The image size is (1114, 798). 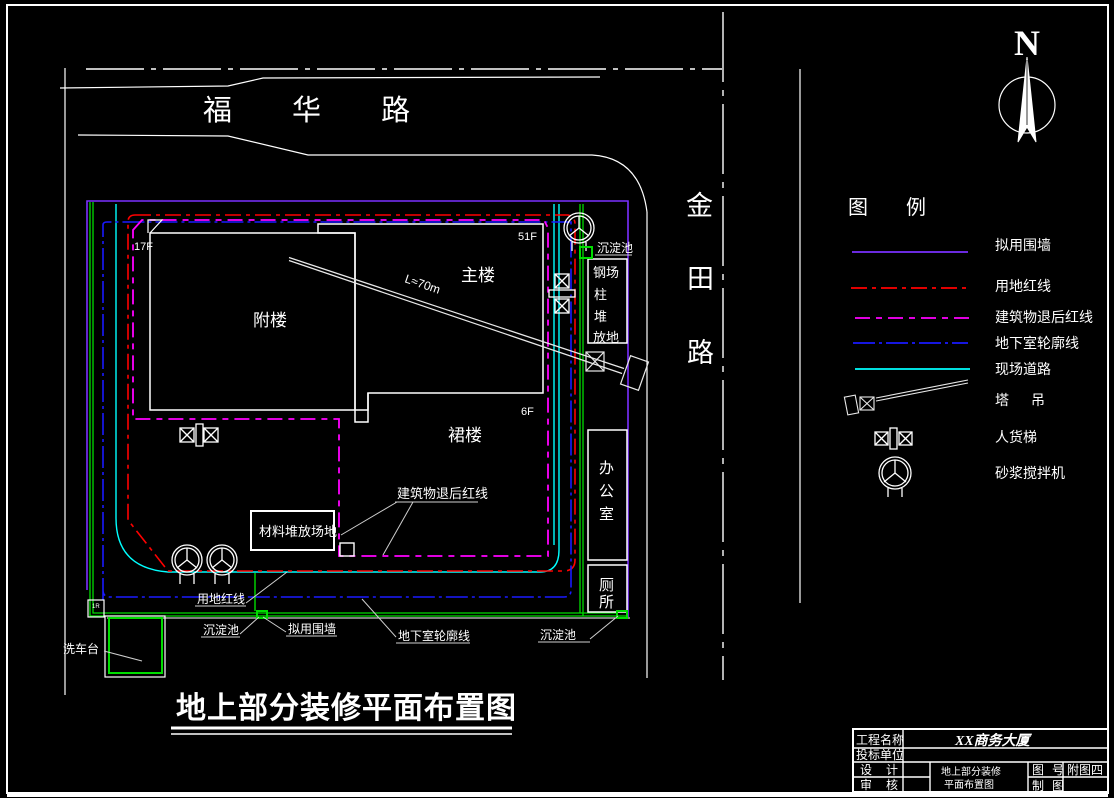 I want to click on draft-label: 制图, so click(x=1052, y=786).